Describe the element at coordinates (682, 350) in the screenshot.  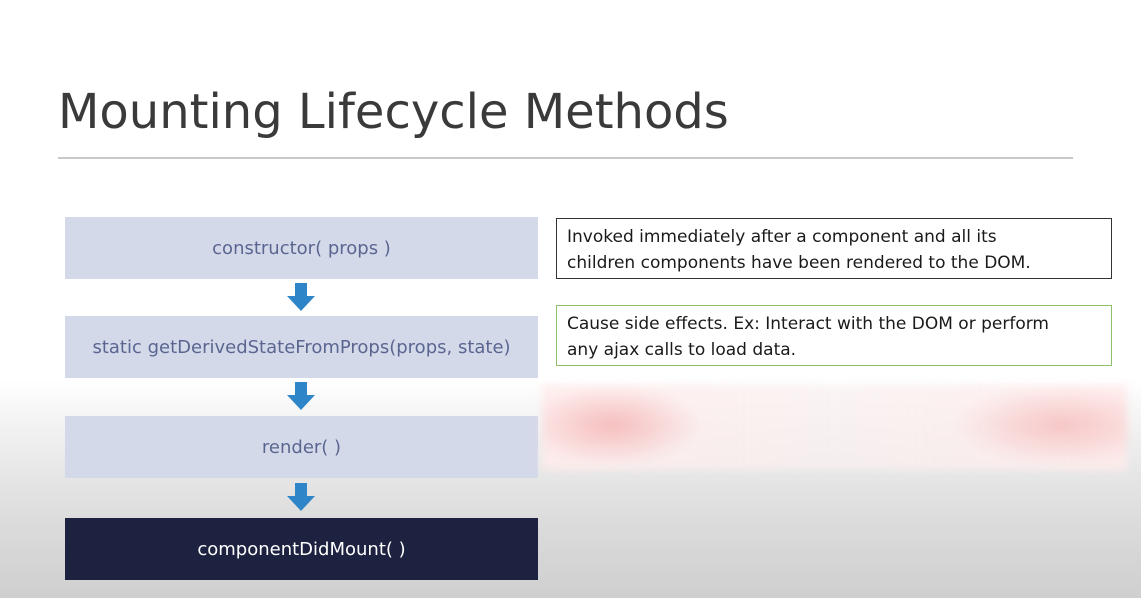
I see `note-line: any ajax calls to load data.` at that location.